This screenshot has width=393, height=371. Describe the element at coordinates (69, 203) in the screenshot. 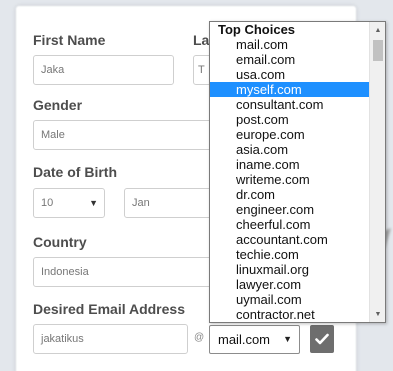

I see `dob-day-select: 10 ▼` at that location.